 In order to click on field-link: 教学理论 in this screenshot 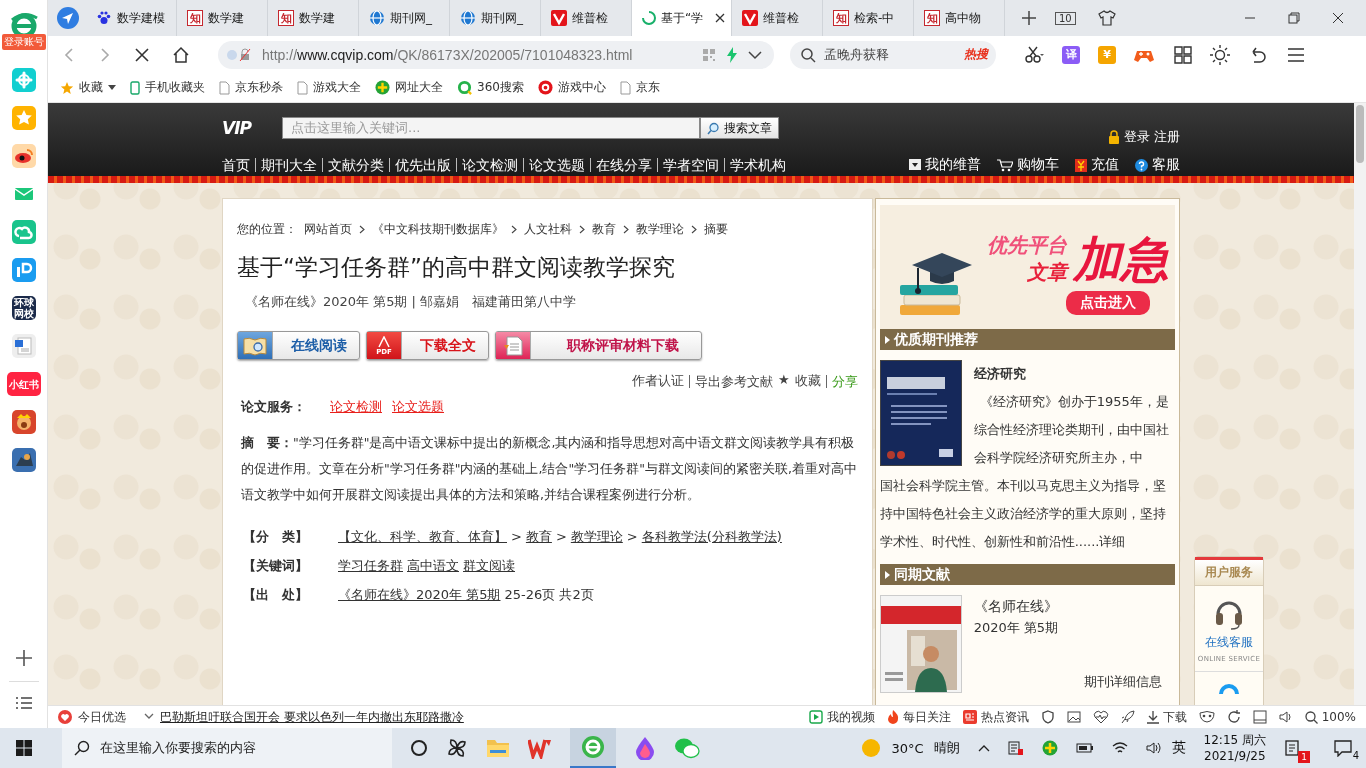, I will do `click(596, 536)`.